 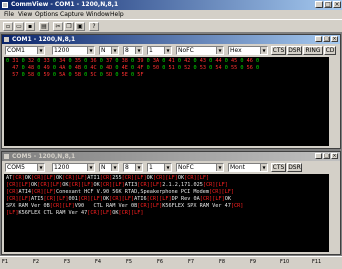 I want to click on minimize-button: _, so click(x=319, y=4).